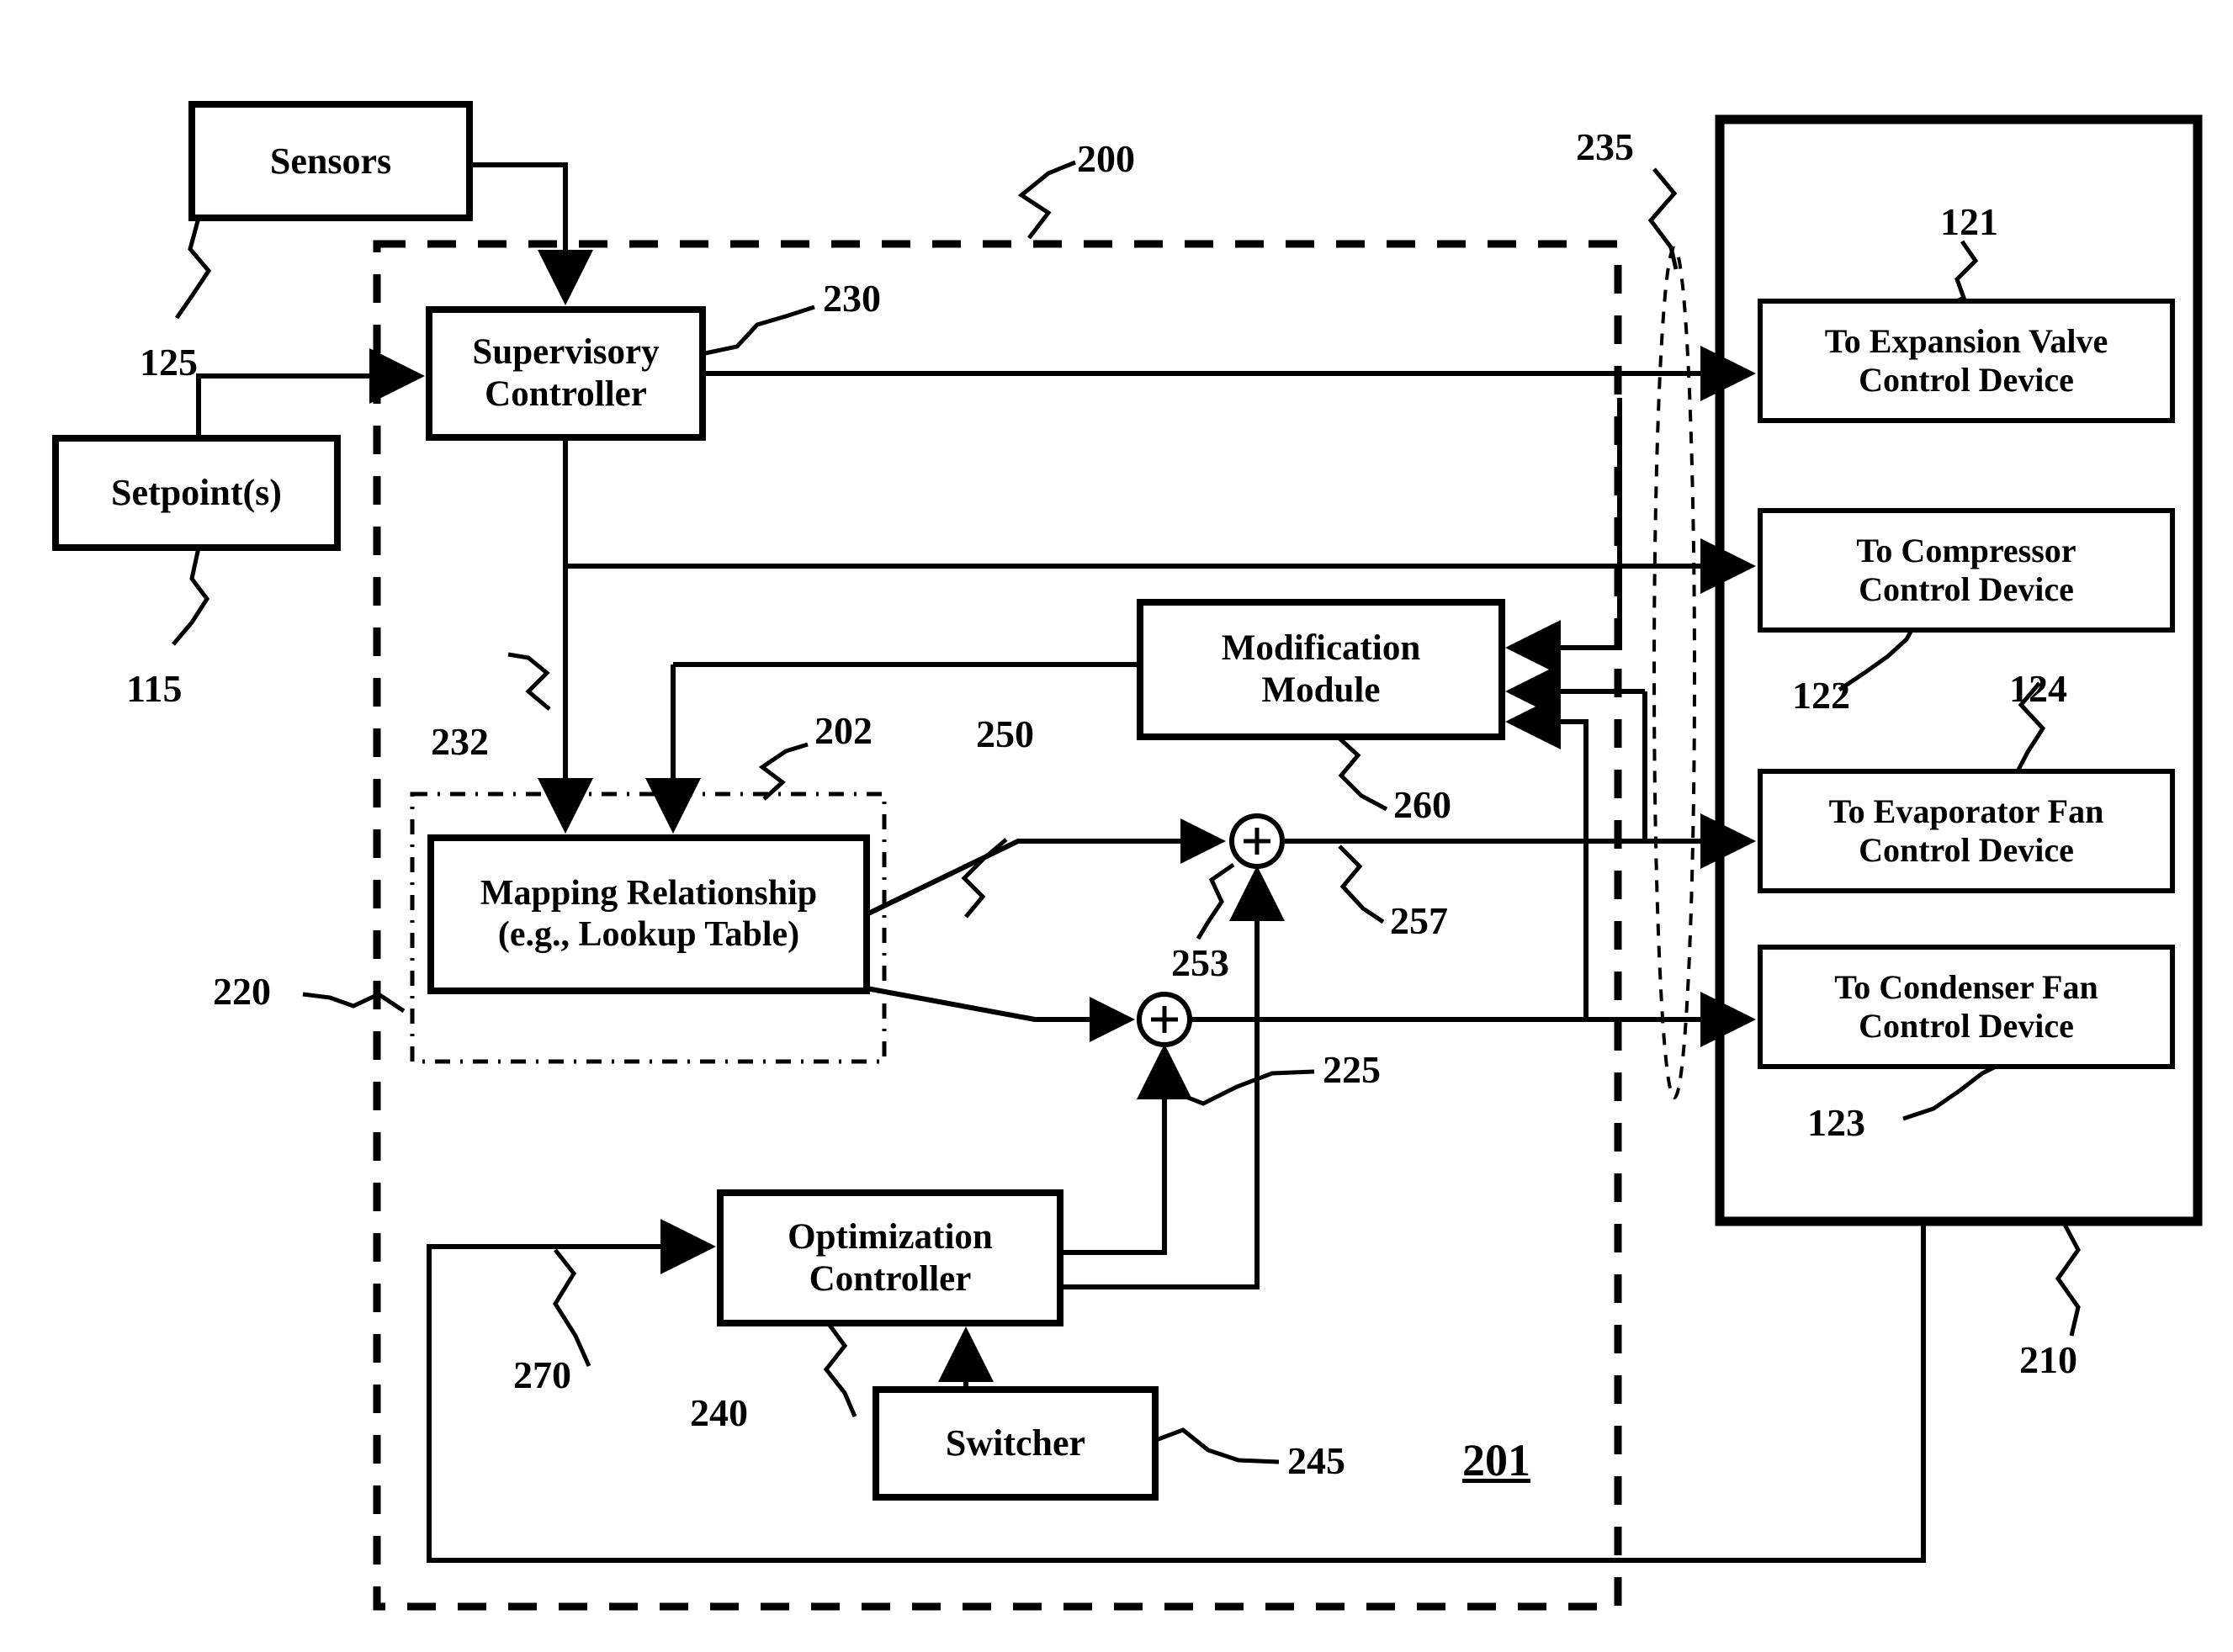 This screenshot has height=1652, width=2233. Describe the element at coordinates (1422, 804) in the screenshot. I see `ref-260: 260` at that location.